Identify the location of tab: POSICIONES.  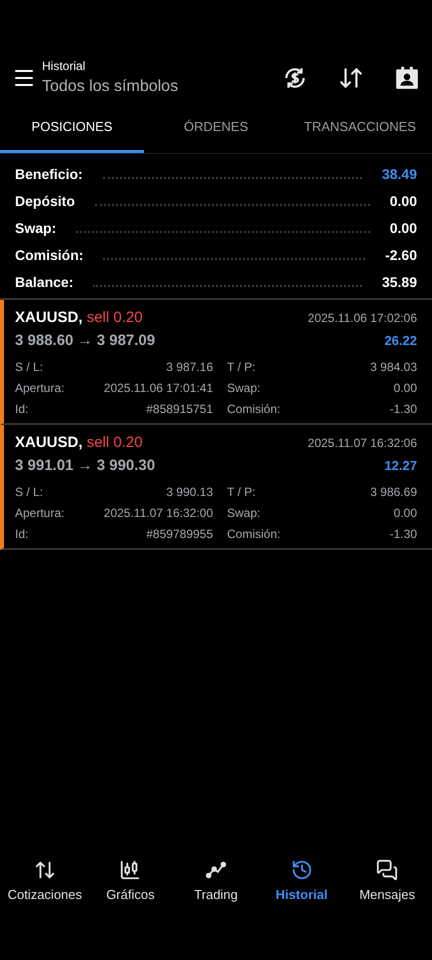
(72, 128).